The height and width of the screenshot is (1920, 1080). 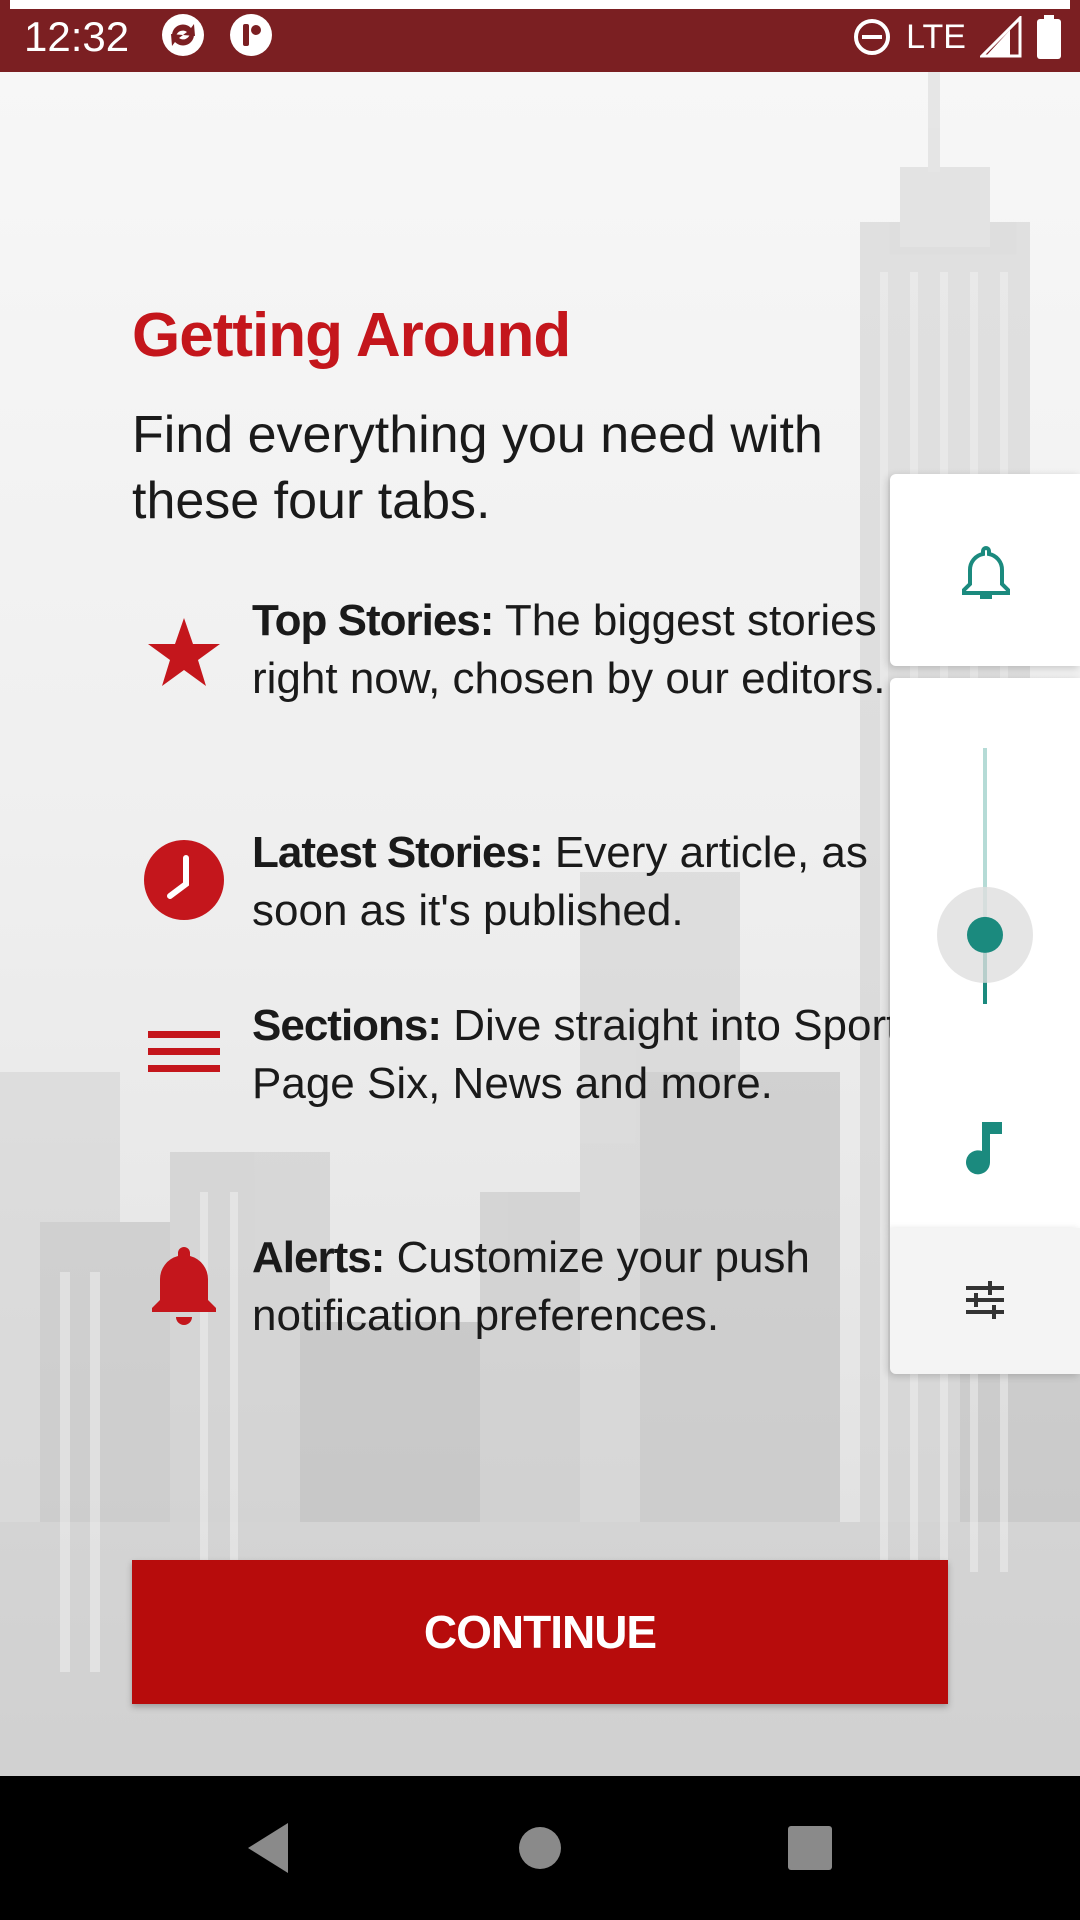 I want to click on recents-icon, so click(x=810, y=1848).